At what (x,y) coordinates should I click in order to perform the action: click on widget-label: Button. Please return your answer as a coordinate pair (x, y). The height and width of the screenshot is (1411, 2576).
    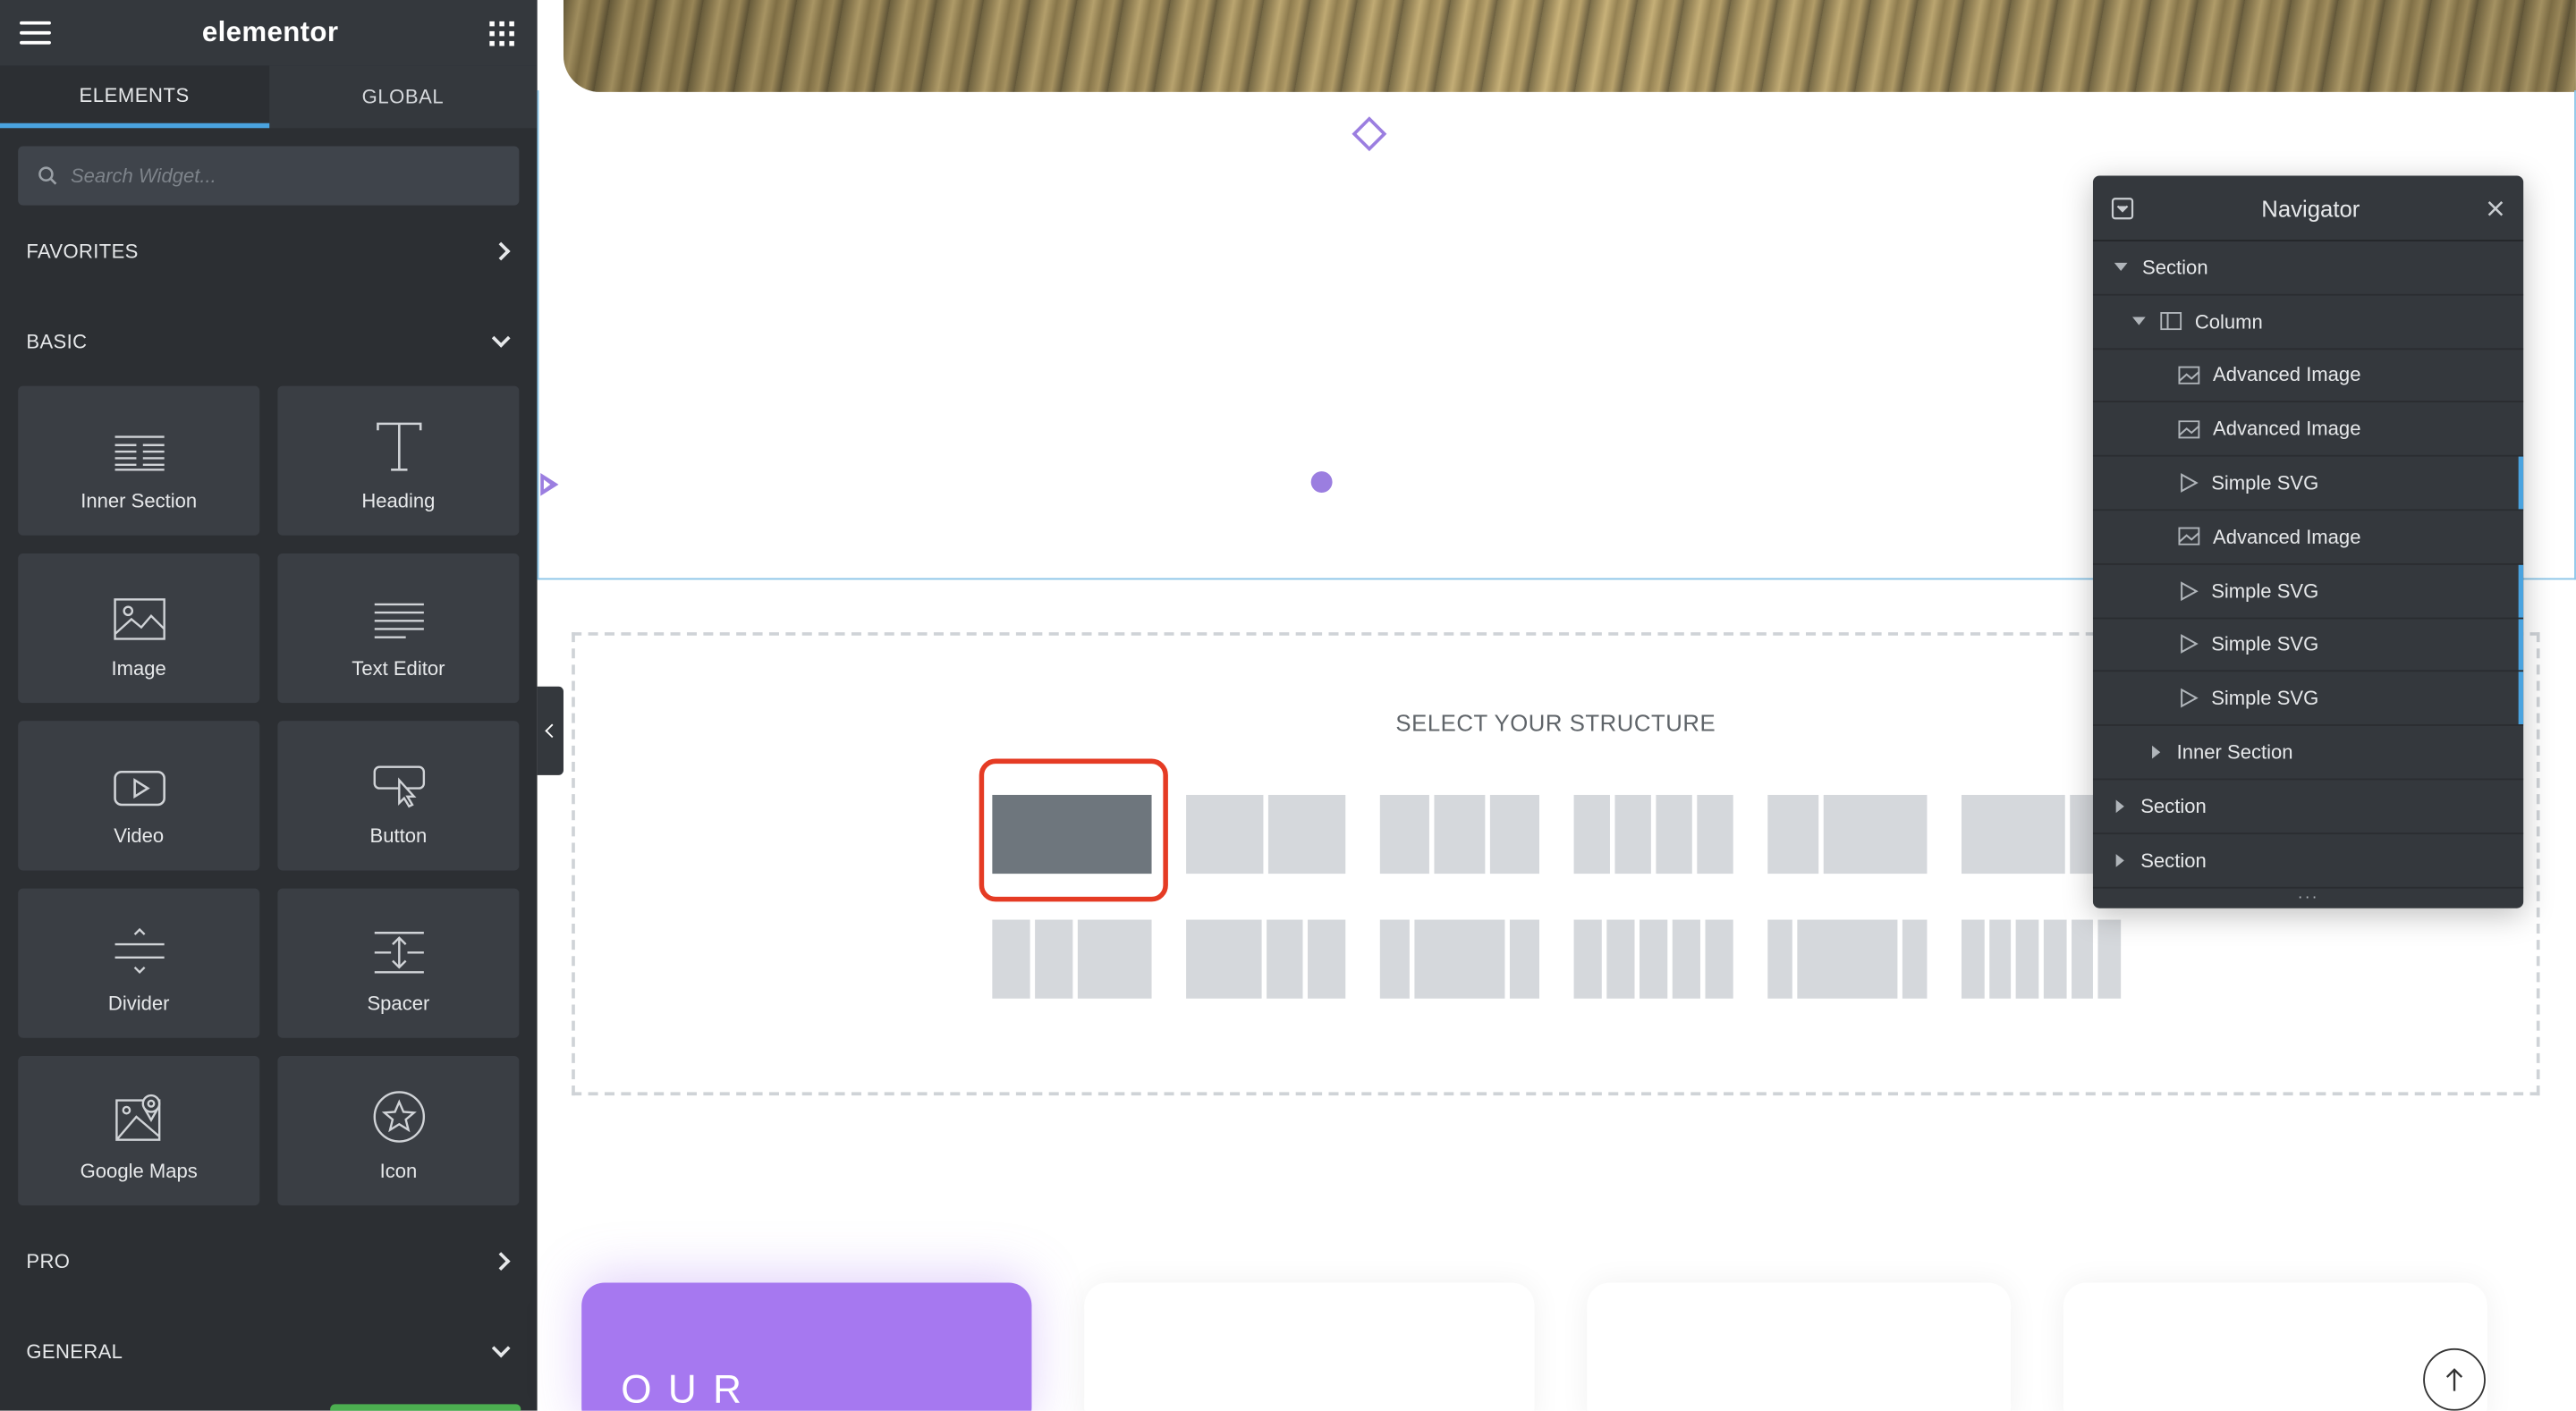
    Looking at the image, I should click on (398, 836).